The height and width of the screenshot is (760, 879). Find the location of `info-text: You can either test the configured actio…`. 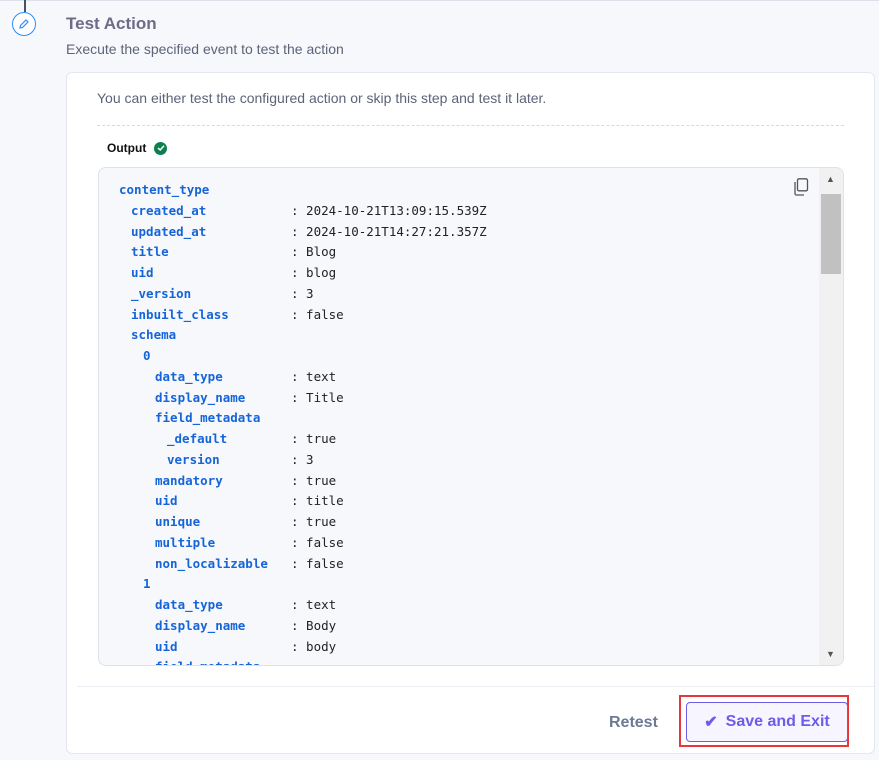

info-text: You can either test the configured actio… is located at coordinates (322, 98).